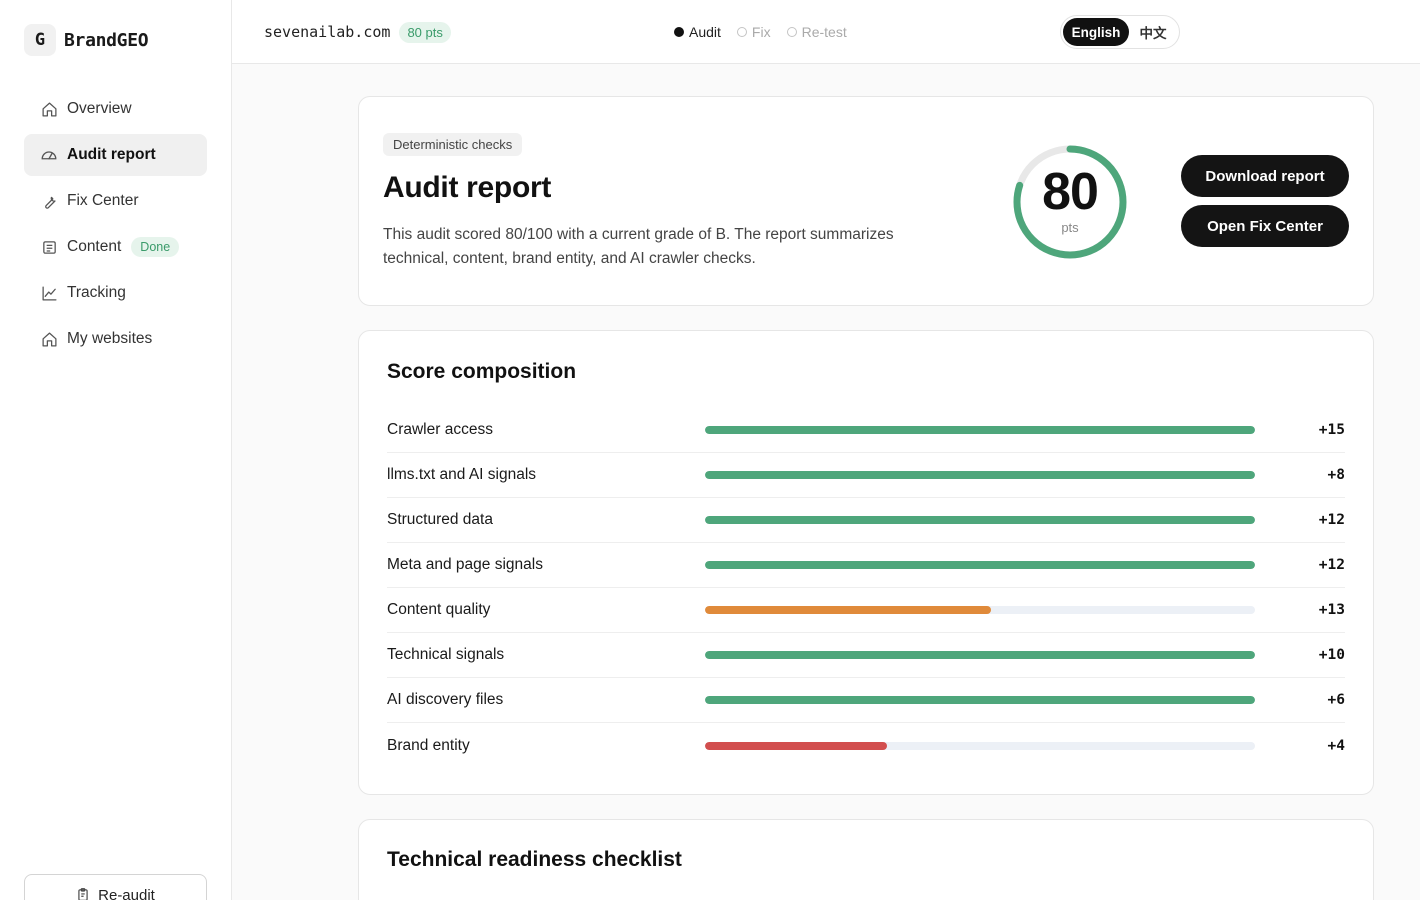 This screenshot has height=900, width=1420. I want to click on score-badge: 80 pts, so click(425, 32).